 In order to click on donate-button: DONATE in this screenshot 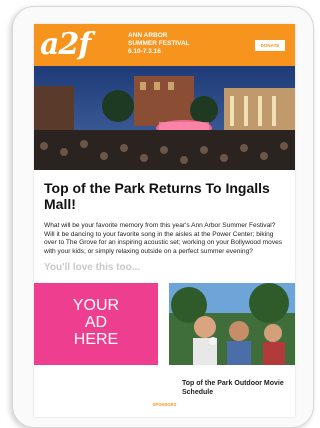, I will do `click(270, 45)`.